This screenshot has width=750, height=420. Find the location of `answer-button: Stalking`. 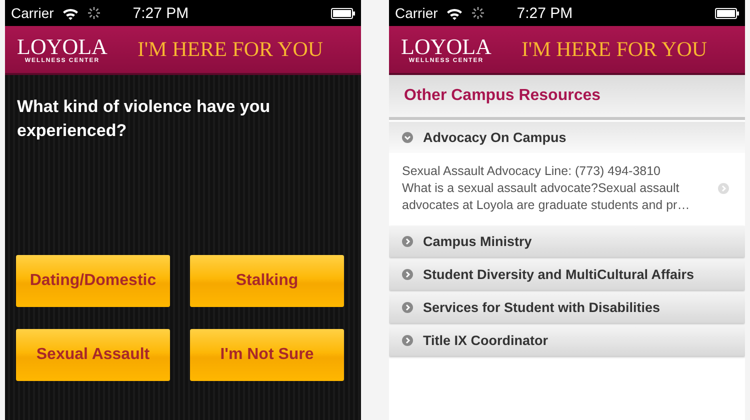

answer-button: Stalking is located at coordinates (267, 281).